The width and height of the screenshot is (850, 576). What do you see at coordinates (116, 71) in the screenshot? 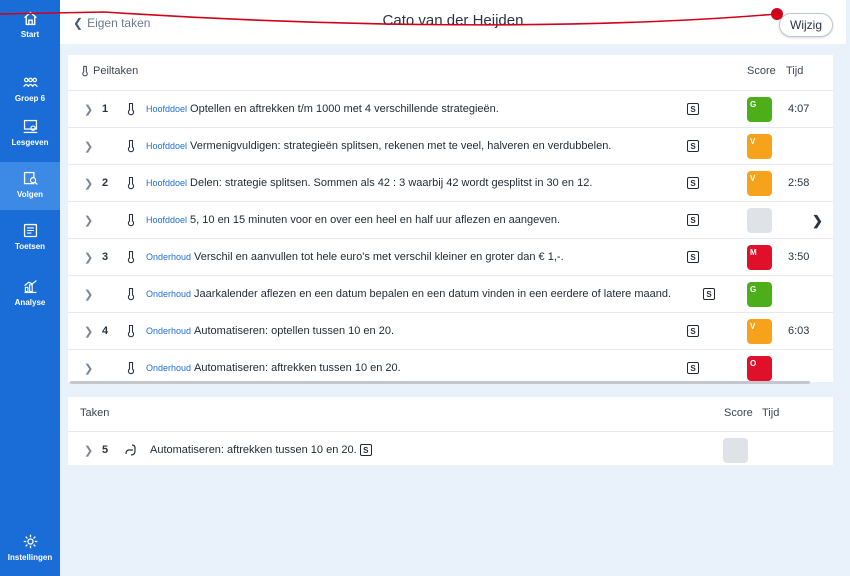
I see `peiltaken-heading-label: Peiltaken` at bounding box center [116, 71].